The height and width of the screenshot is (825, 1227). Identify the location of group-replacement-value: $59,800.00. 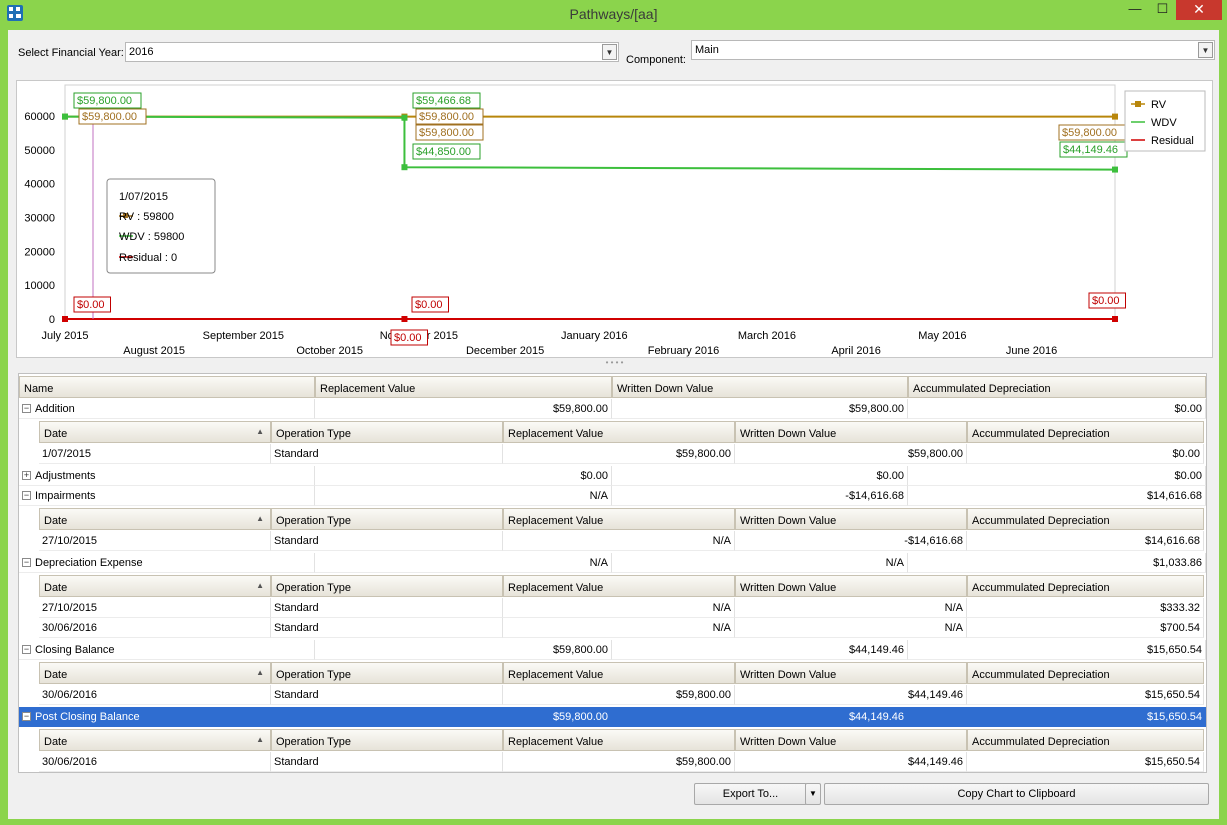
(463, 717).